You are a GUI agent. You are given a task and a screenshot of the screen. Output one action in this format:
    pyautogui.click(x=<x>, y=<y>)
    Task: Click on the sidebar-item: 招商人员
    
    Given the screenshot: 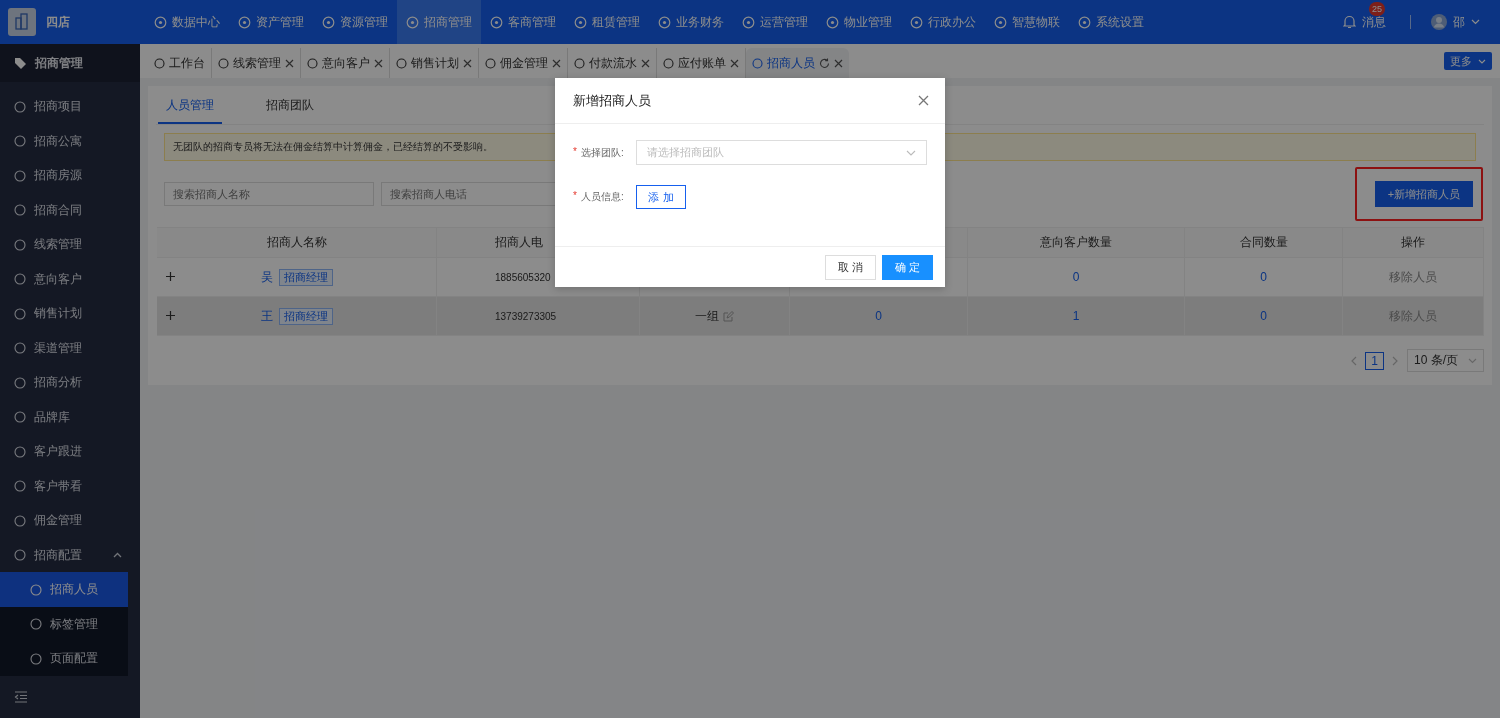 What is the action you would take?
    pyautogui.click(x=64, y=589)
    